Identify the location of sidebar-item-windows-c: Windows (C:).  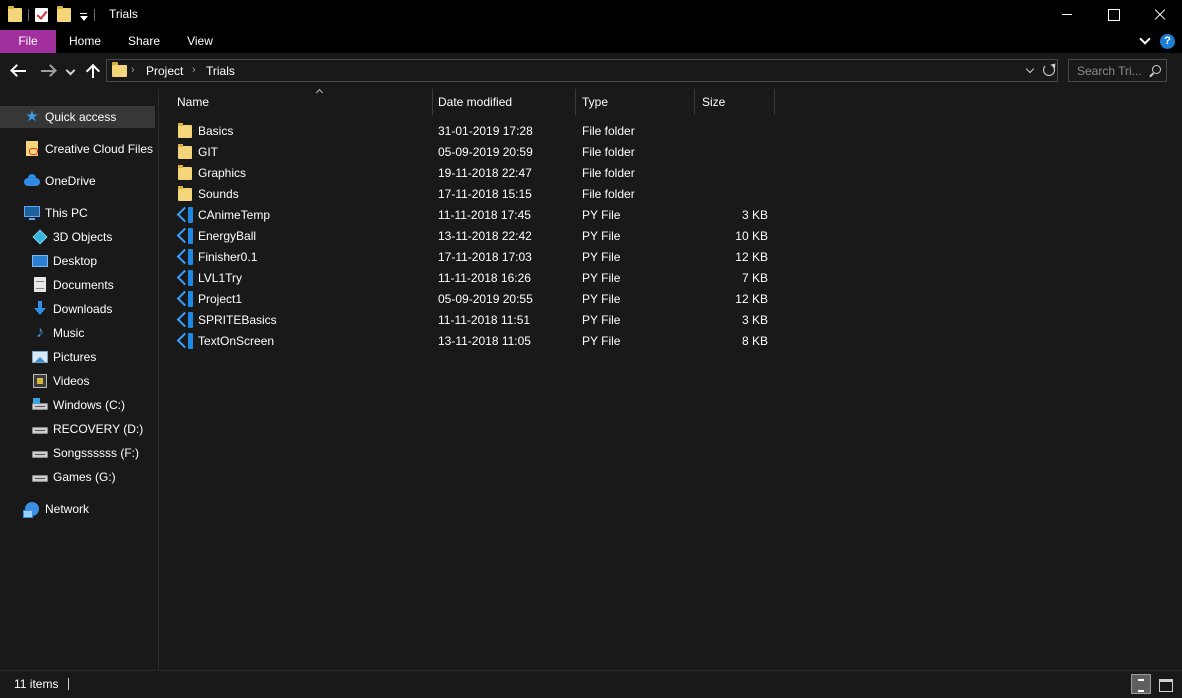
(79, 405).